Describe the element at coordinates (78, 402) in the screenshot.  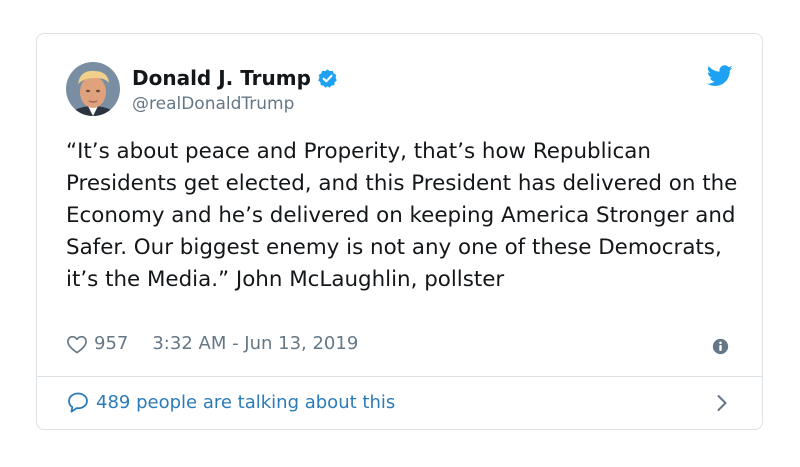
I see `speech-bubble-icon` at that location.